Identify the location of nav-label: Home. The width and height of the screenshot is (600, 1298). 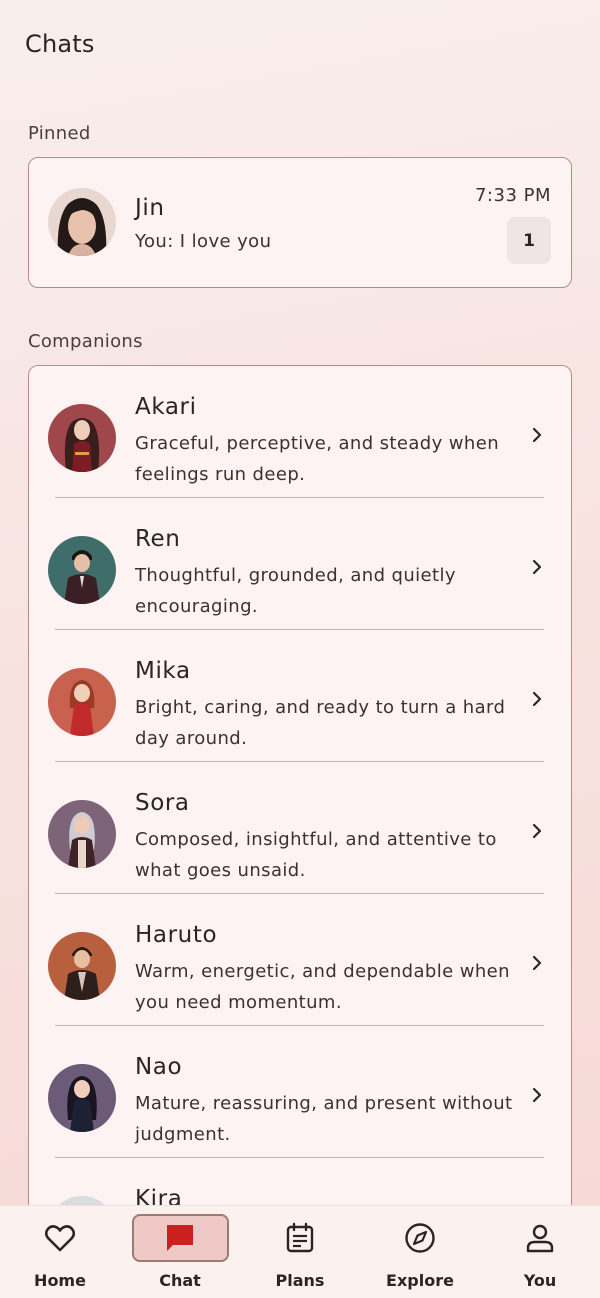
(60, 1280).